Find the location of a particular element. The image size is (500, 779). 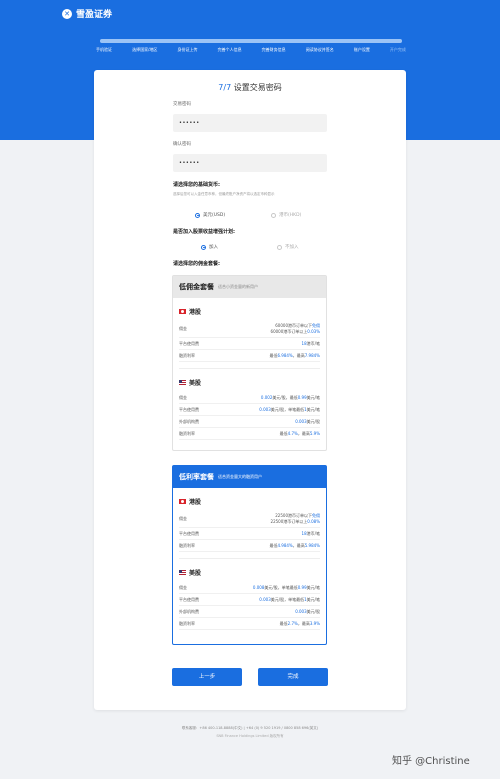

confirm-password-label: 确认密码 is located at coordinates (182, 144).